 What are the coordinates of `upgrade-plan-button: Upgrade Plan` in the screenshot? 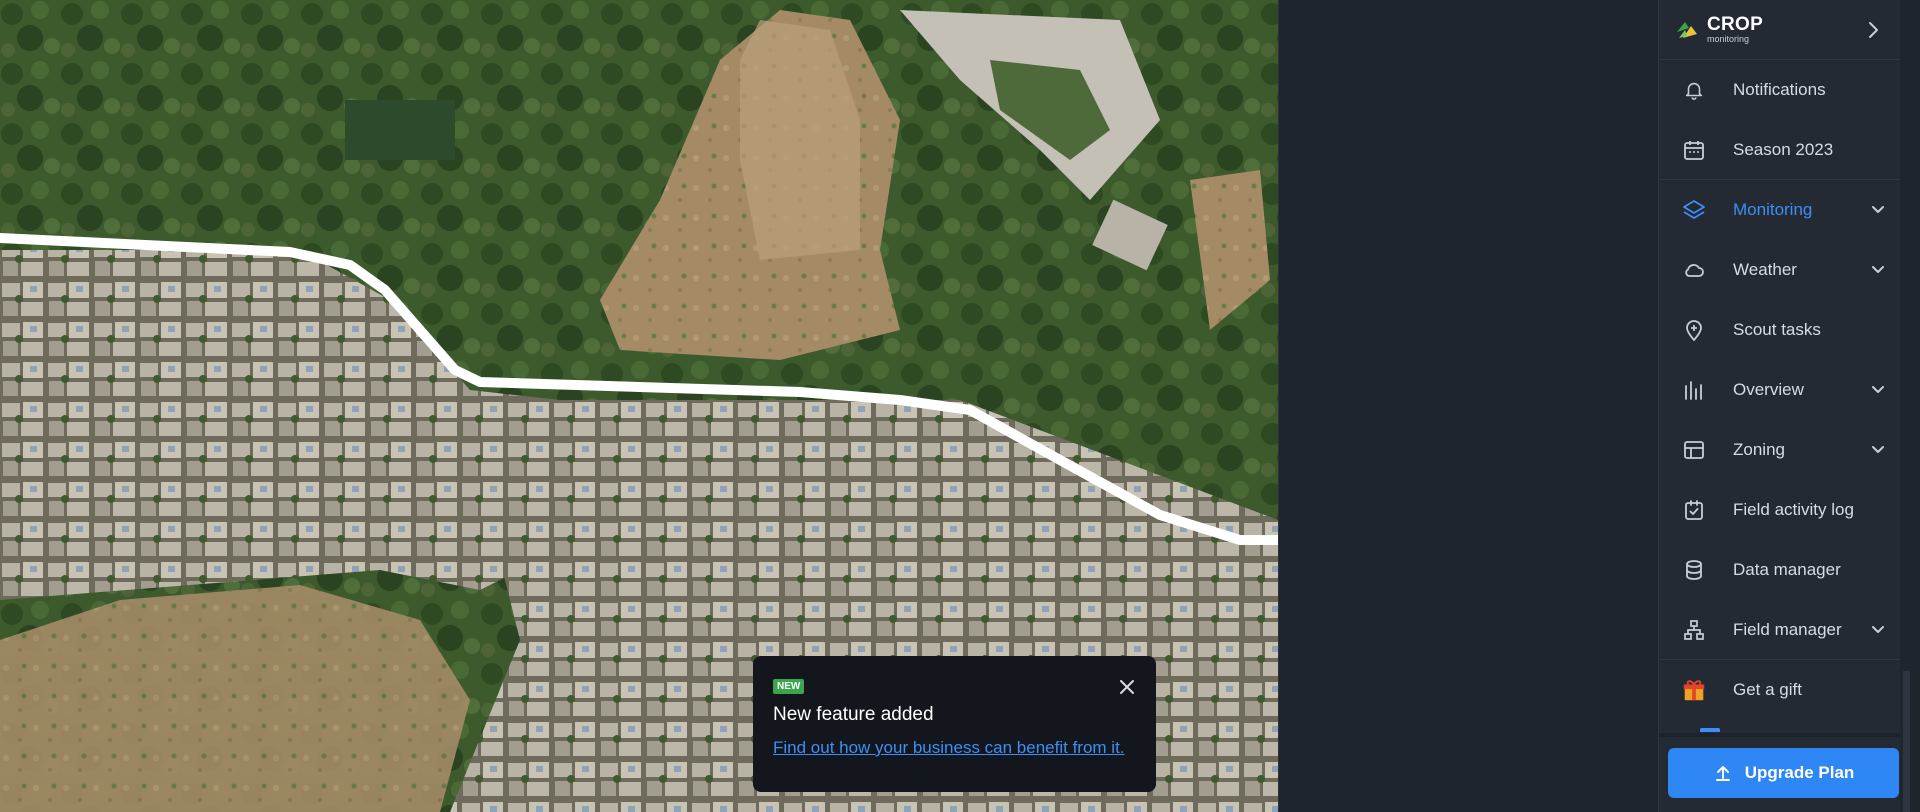 It's located at (1783, 773).